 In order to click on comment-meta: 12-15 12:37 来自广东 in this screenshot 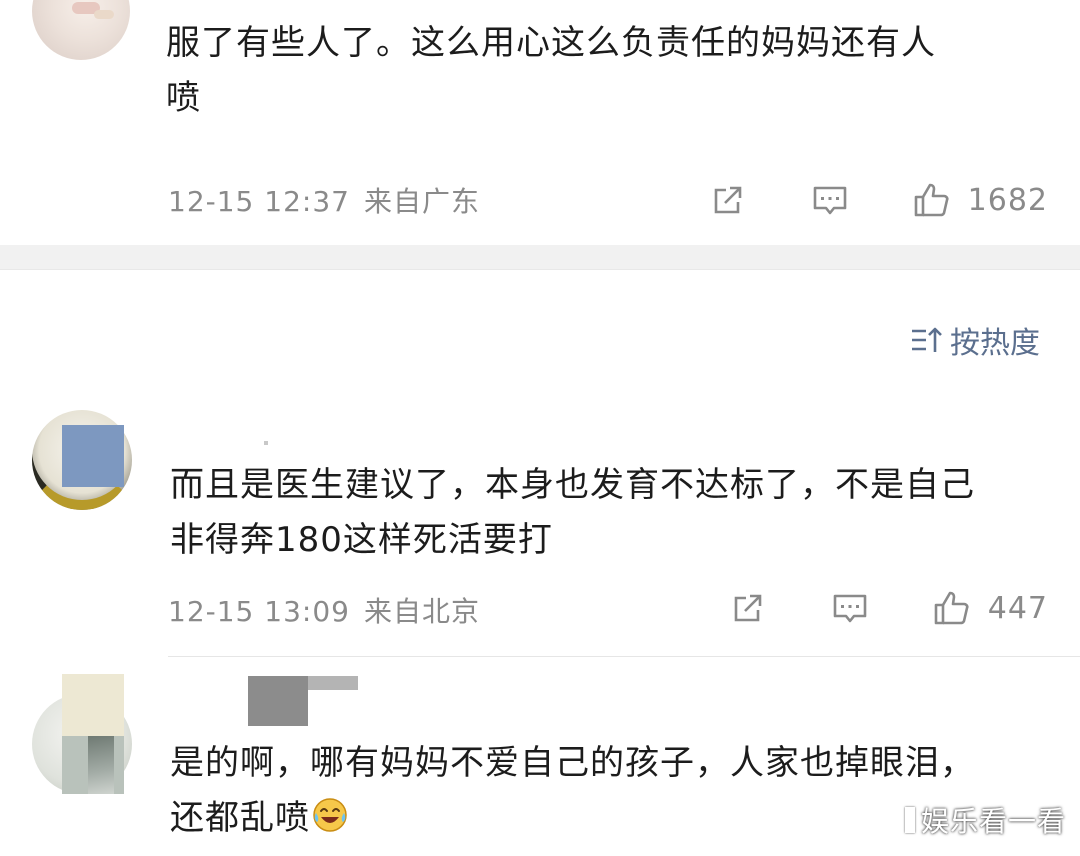, I will do `click(324, 200)`.